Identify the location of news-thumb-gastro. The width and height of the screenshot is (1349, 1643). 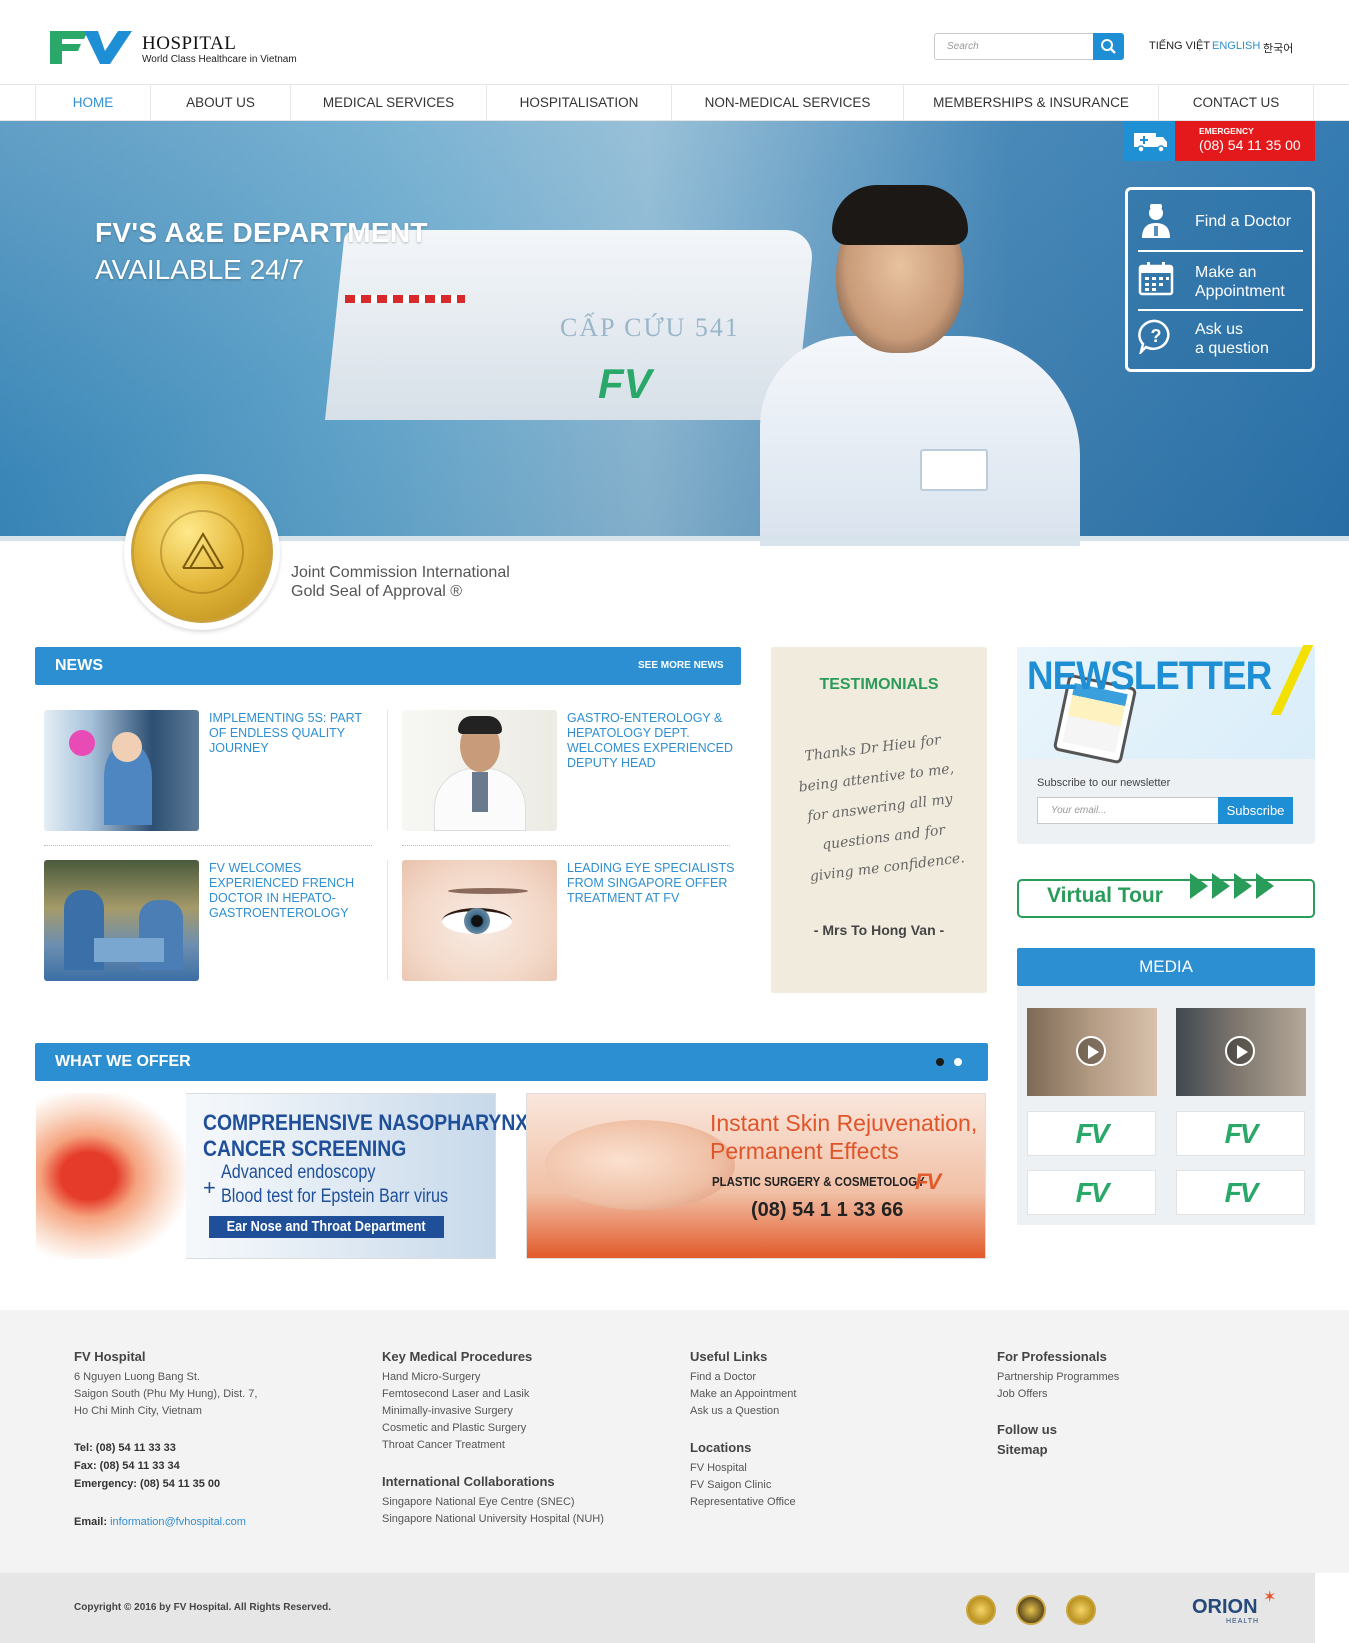
(479, 770).